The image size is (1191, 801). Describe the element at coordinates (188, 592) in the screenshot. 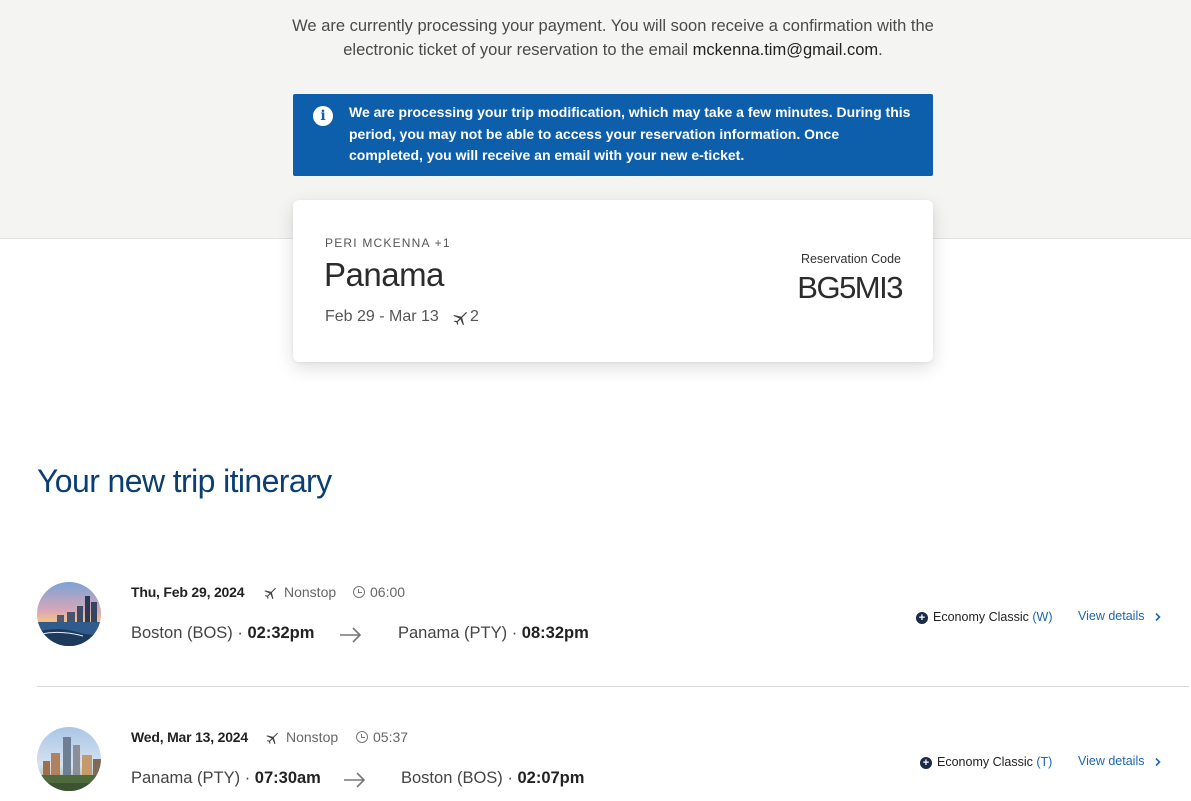

I see `flight-date: Thu, Feb 29, 2024` at that location.